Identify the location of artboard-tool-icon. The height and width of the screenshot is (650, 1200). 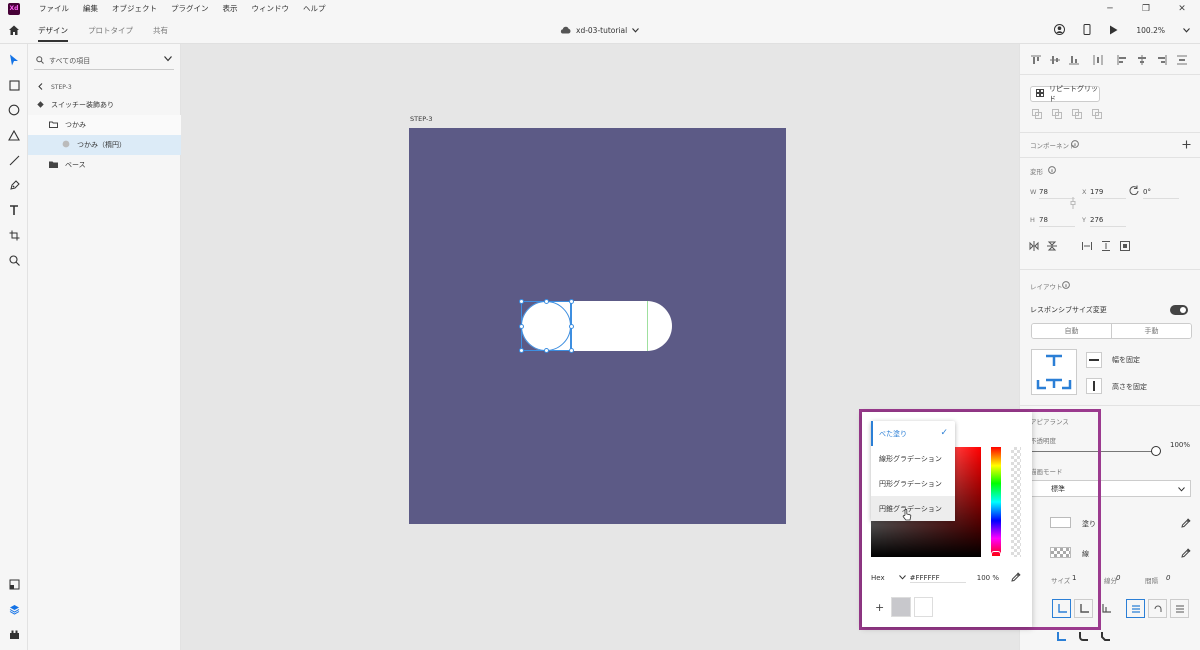
(14, 235).